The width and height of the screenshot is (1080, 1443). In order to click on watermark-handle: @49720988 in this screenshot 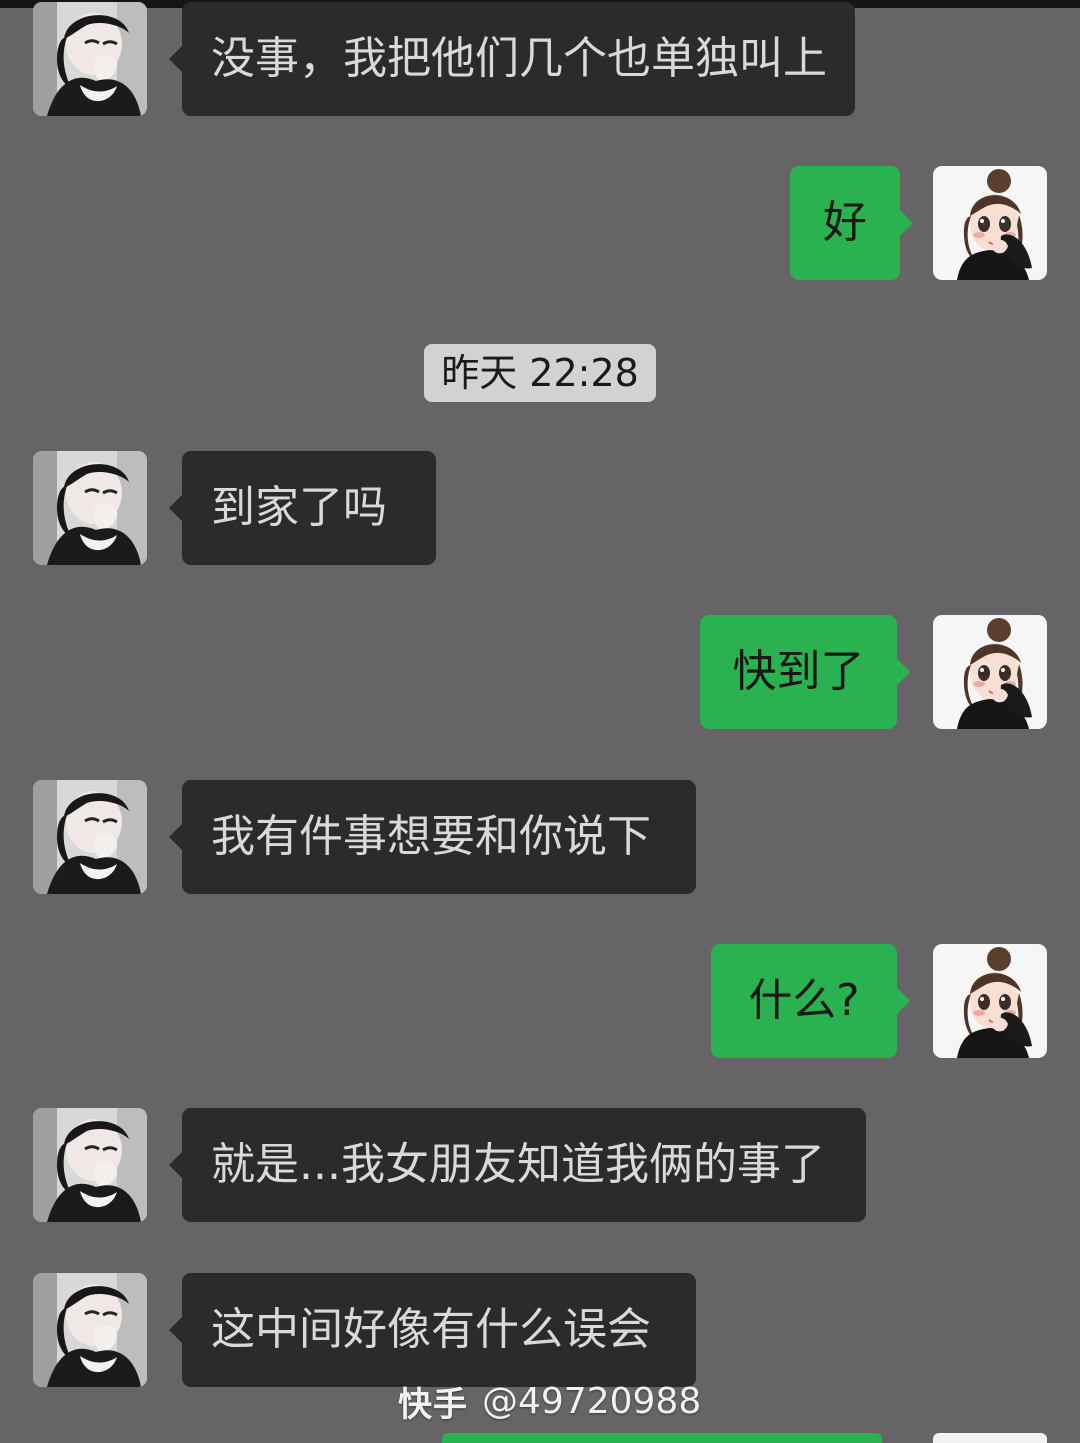, I will do `click(592, 1401)`.